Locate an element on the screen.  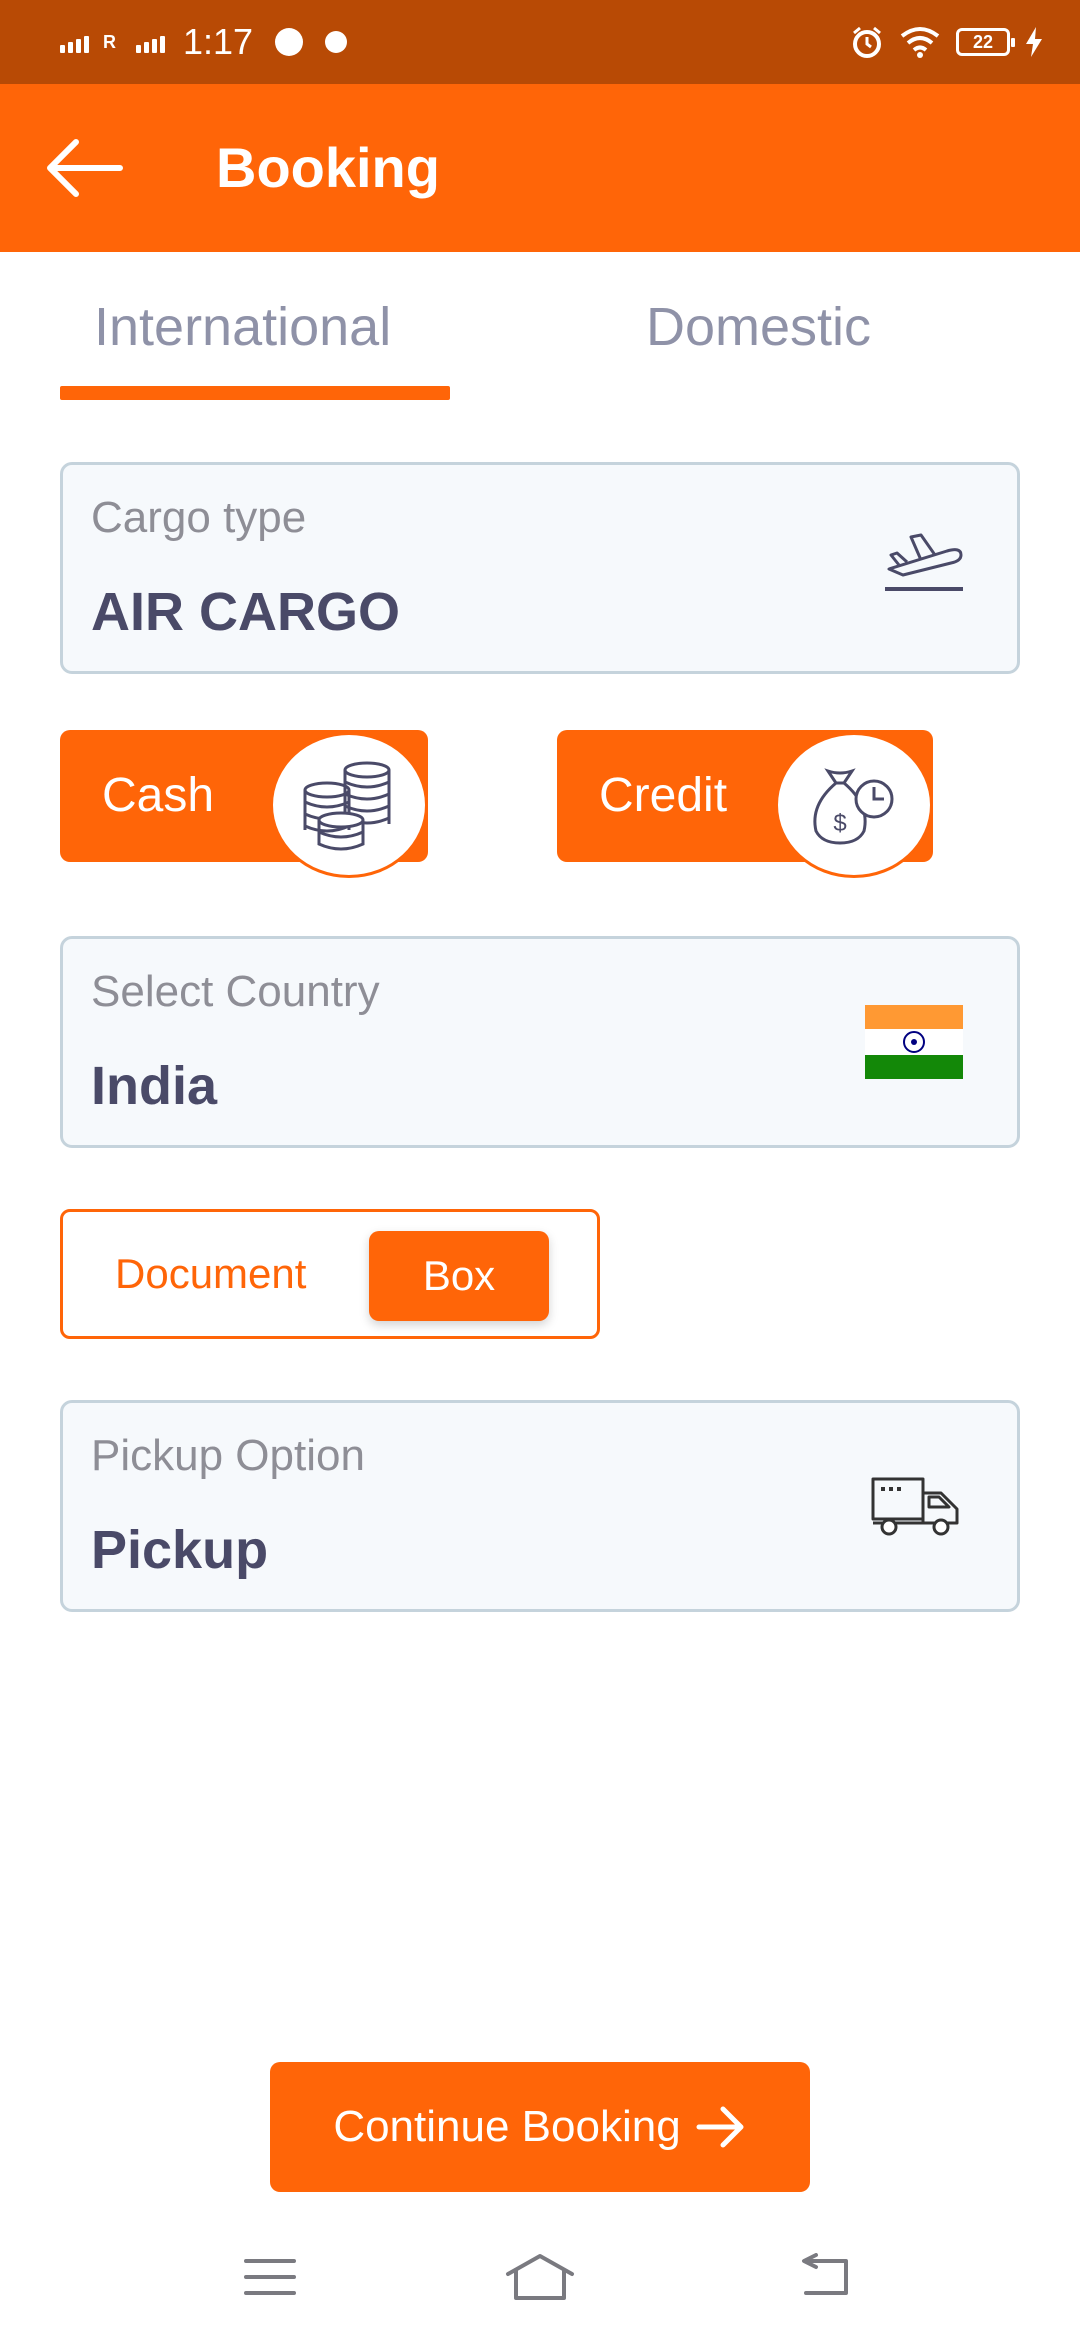
money-bag-clock-icon: $ is located at coordinates (853, 806).